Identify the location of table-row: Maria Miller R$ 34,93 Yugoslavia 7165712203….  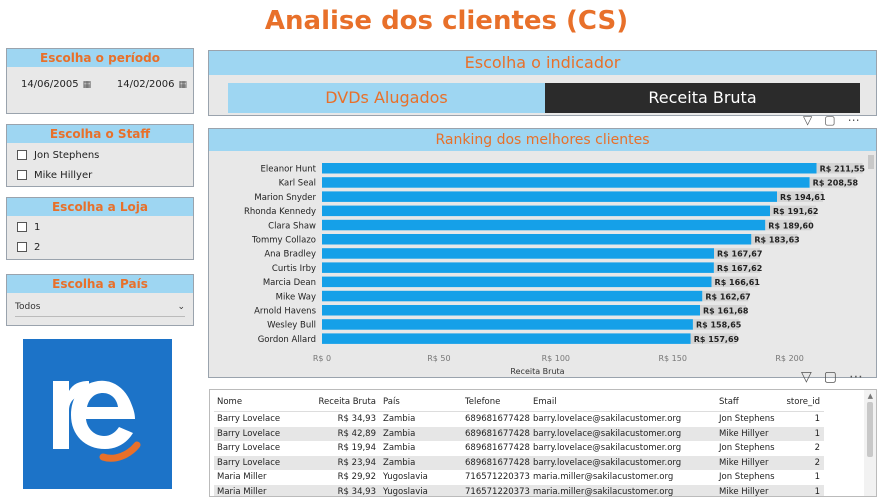
(519, 490).